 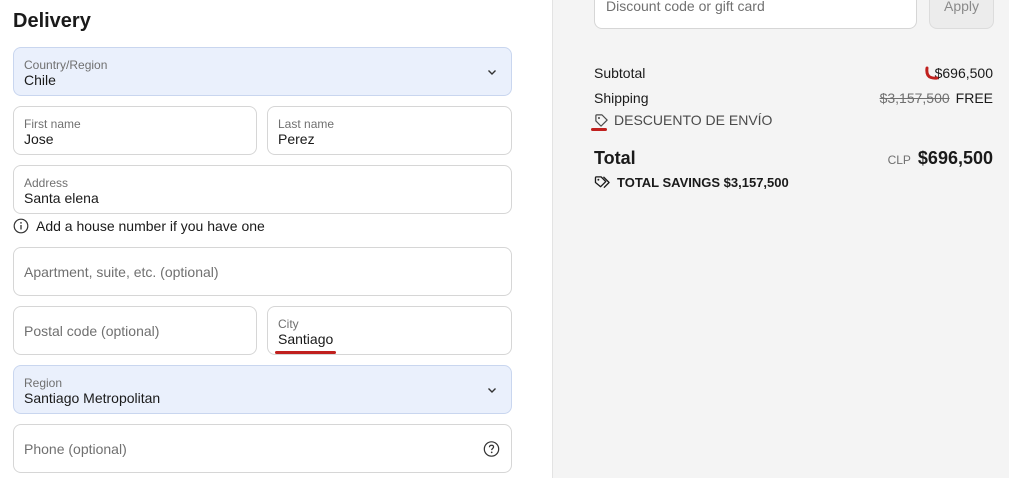 I want to click on discount-placeholder: Discount code or gift card, so click(x=685, y=7).